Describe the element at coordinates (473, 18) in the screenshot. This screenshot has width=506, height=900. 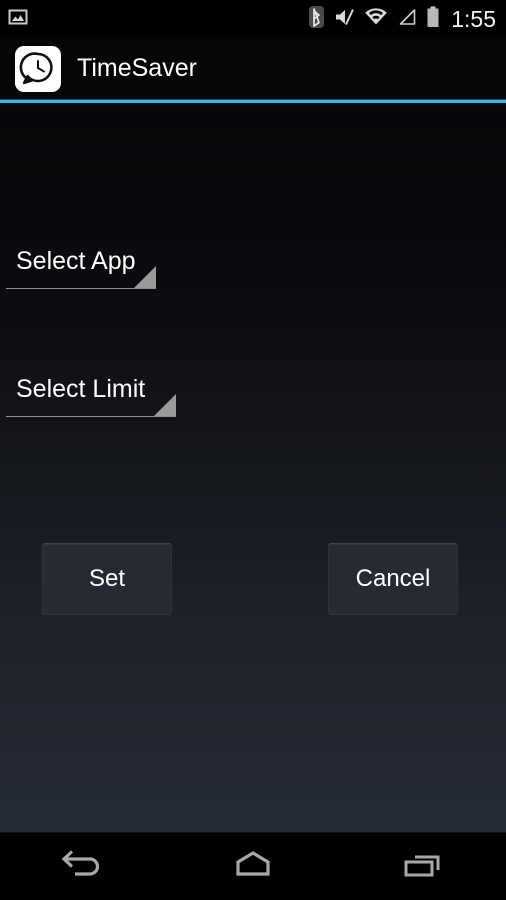
I see `status-bar-clock: 1:55` at that location.